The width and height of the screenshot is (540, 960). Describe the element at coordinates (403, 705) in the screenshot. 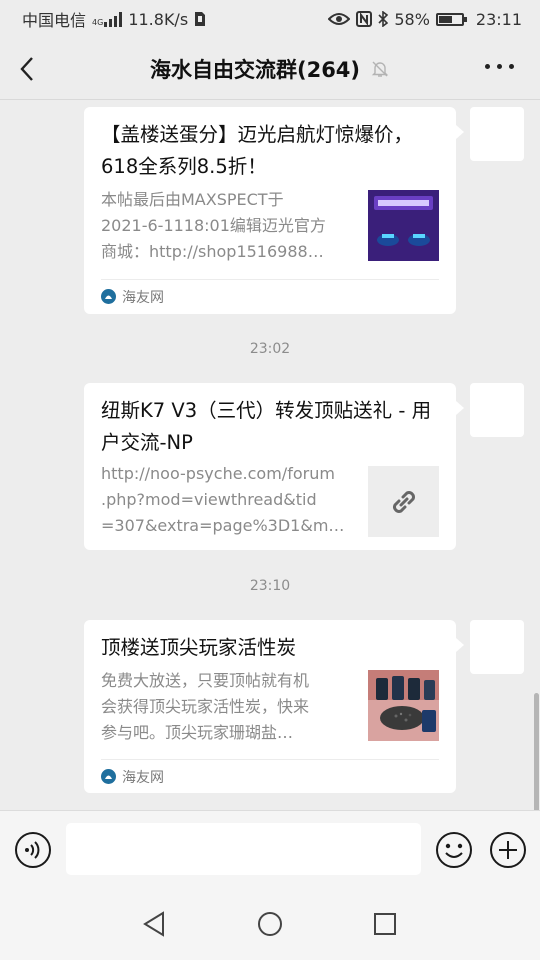

I see `carbon-photo` at that location.